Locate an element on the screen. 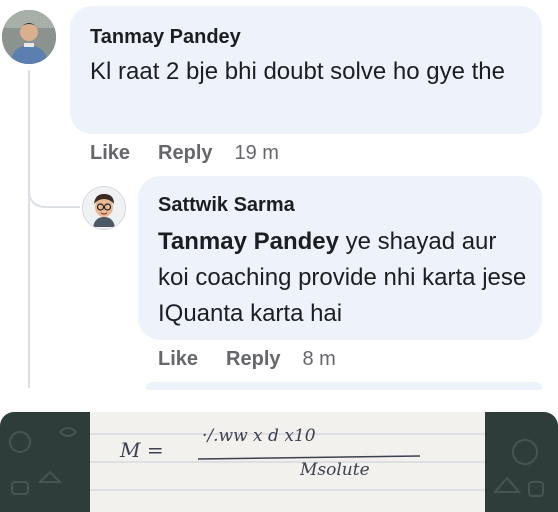 This screenshot has height=512, width=558. thread-line is located at coordinates (29, 229).